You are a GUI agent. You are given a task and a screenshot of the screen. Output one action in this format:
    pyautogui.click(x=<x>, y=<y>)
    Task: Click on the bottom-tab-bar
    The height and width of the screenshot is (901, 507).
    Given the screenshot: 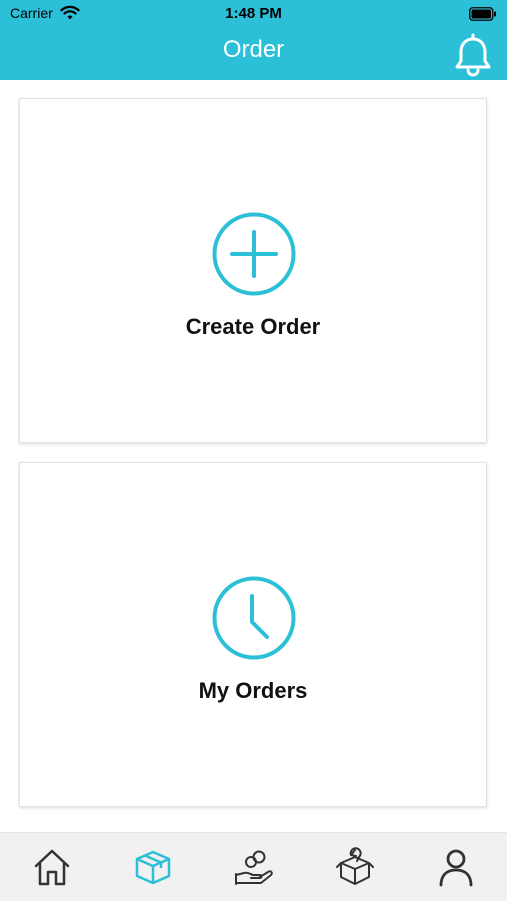 What is the action you would take?
    pyautogui.click(x=253, y=866)
    